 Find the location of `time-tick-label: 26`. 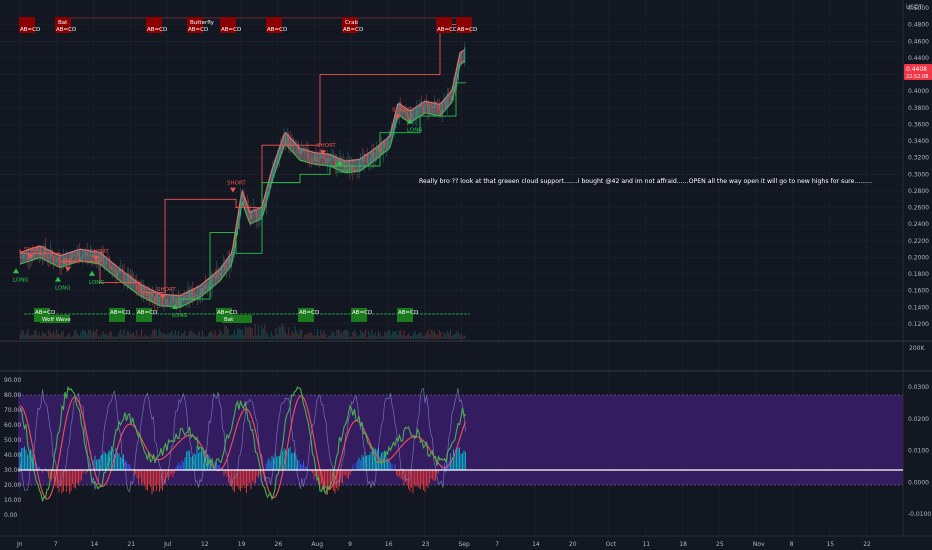

time-tick-label: 26 is located at coordinates (279, 544).